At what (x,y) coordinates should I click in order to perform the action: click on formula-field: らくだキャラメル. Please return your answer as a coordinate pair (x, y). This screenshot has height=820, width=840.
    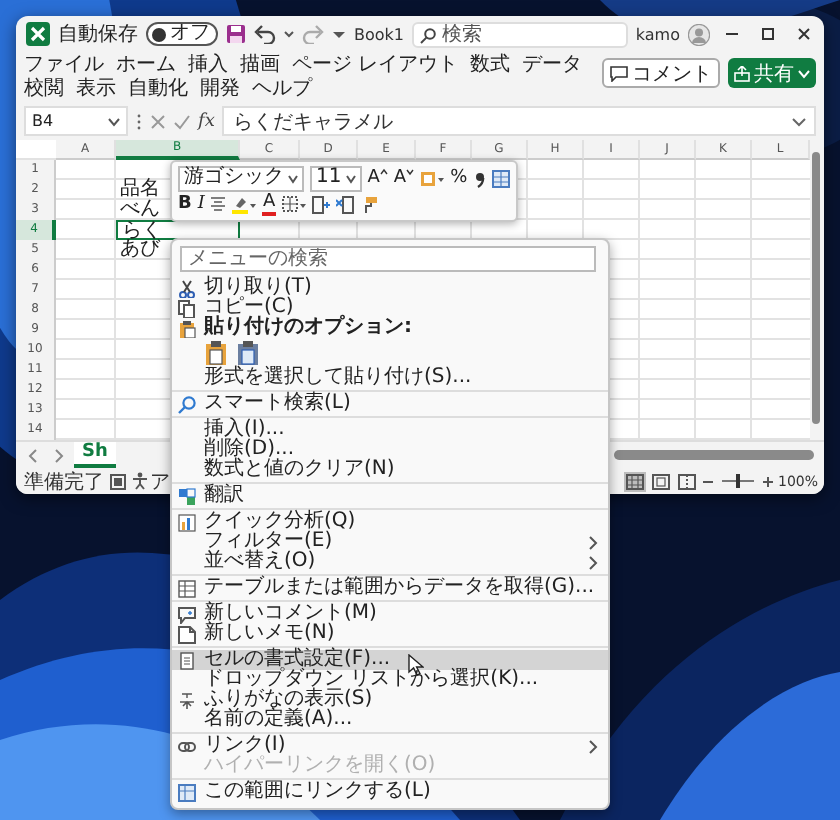
    Looking at the image, I should click on (519, 121).